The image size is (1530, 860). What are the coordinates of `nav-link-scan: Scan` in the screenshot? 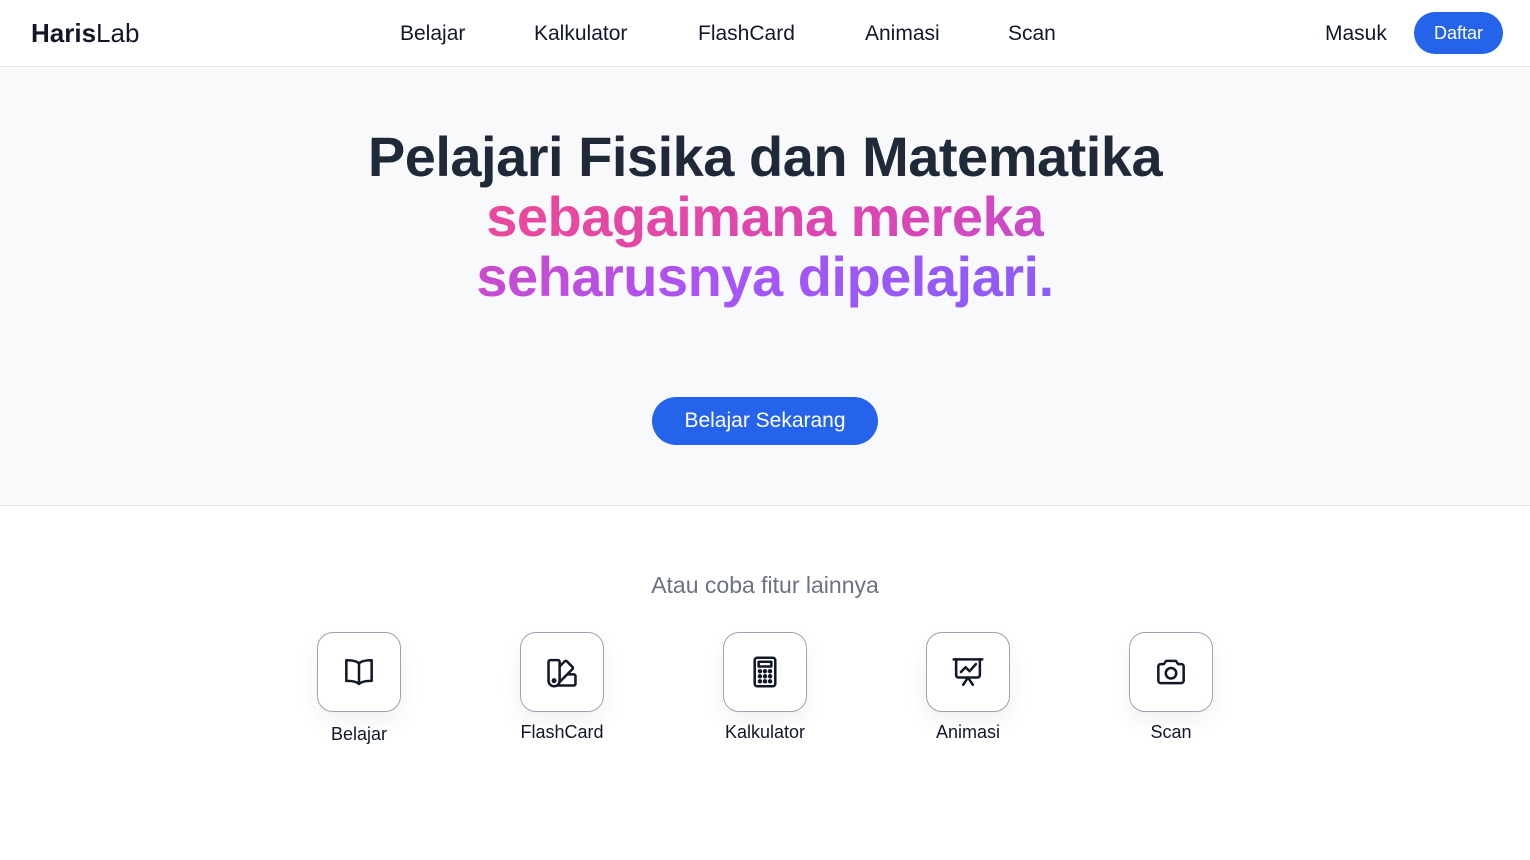 It's located at (1032, 34).